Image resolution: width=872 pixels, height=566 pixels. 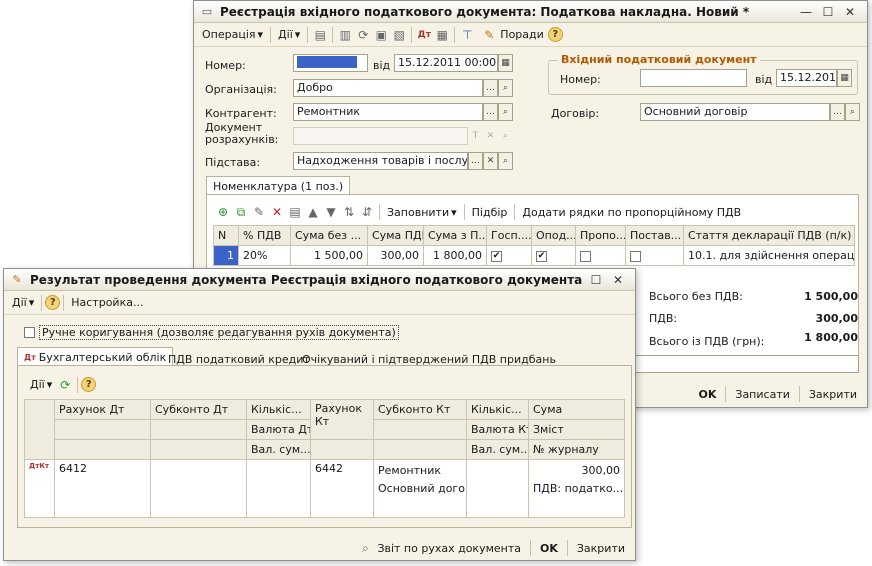 I want to click on vat-rate-cell: 20%, so click(x=264, y=255).